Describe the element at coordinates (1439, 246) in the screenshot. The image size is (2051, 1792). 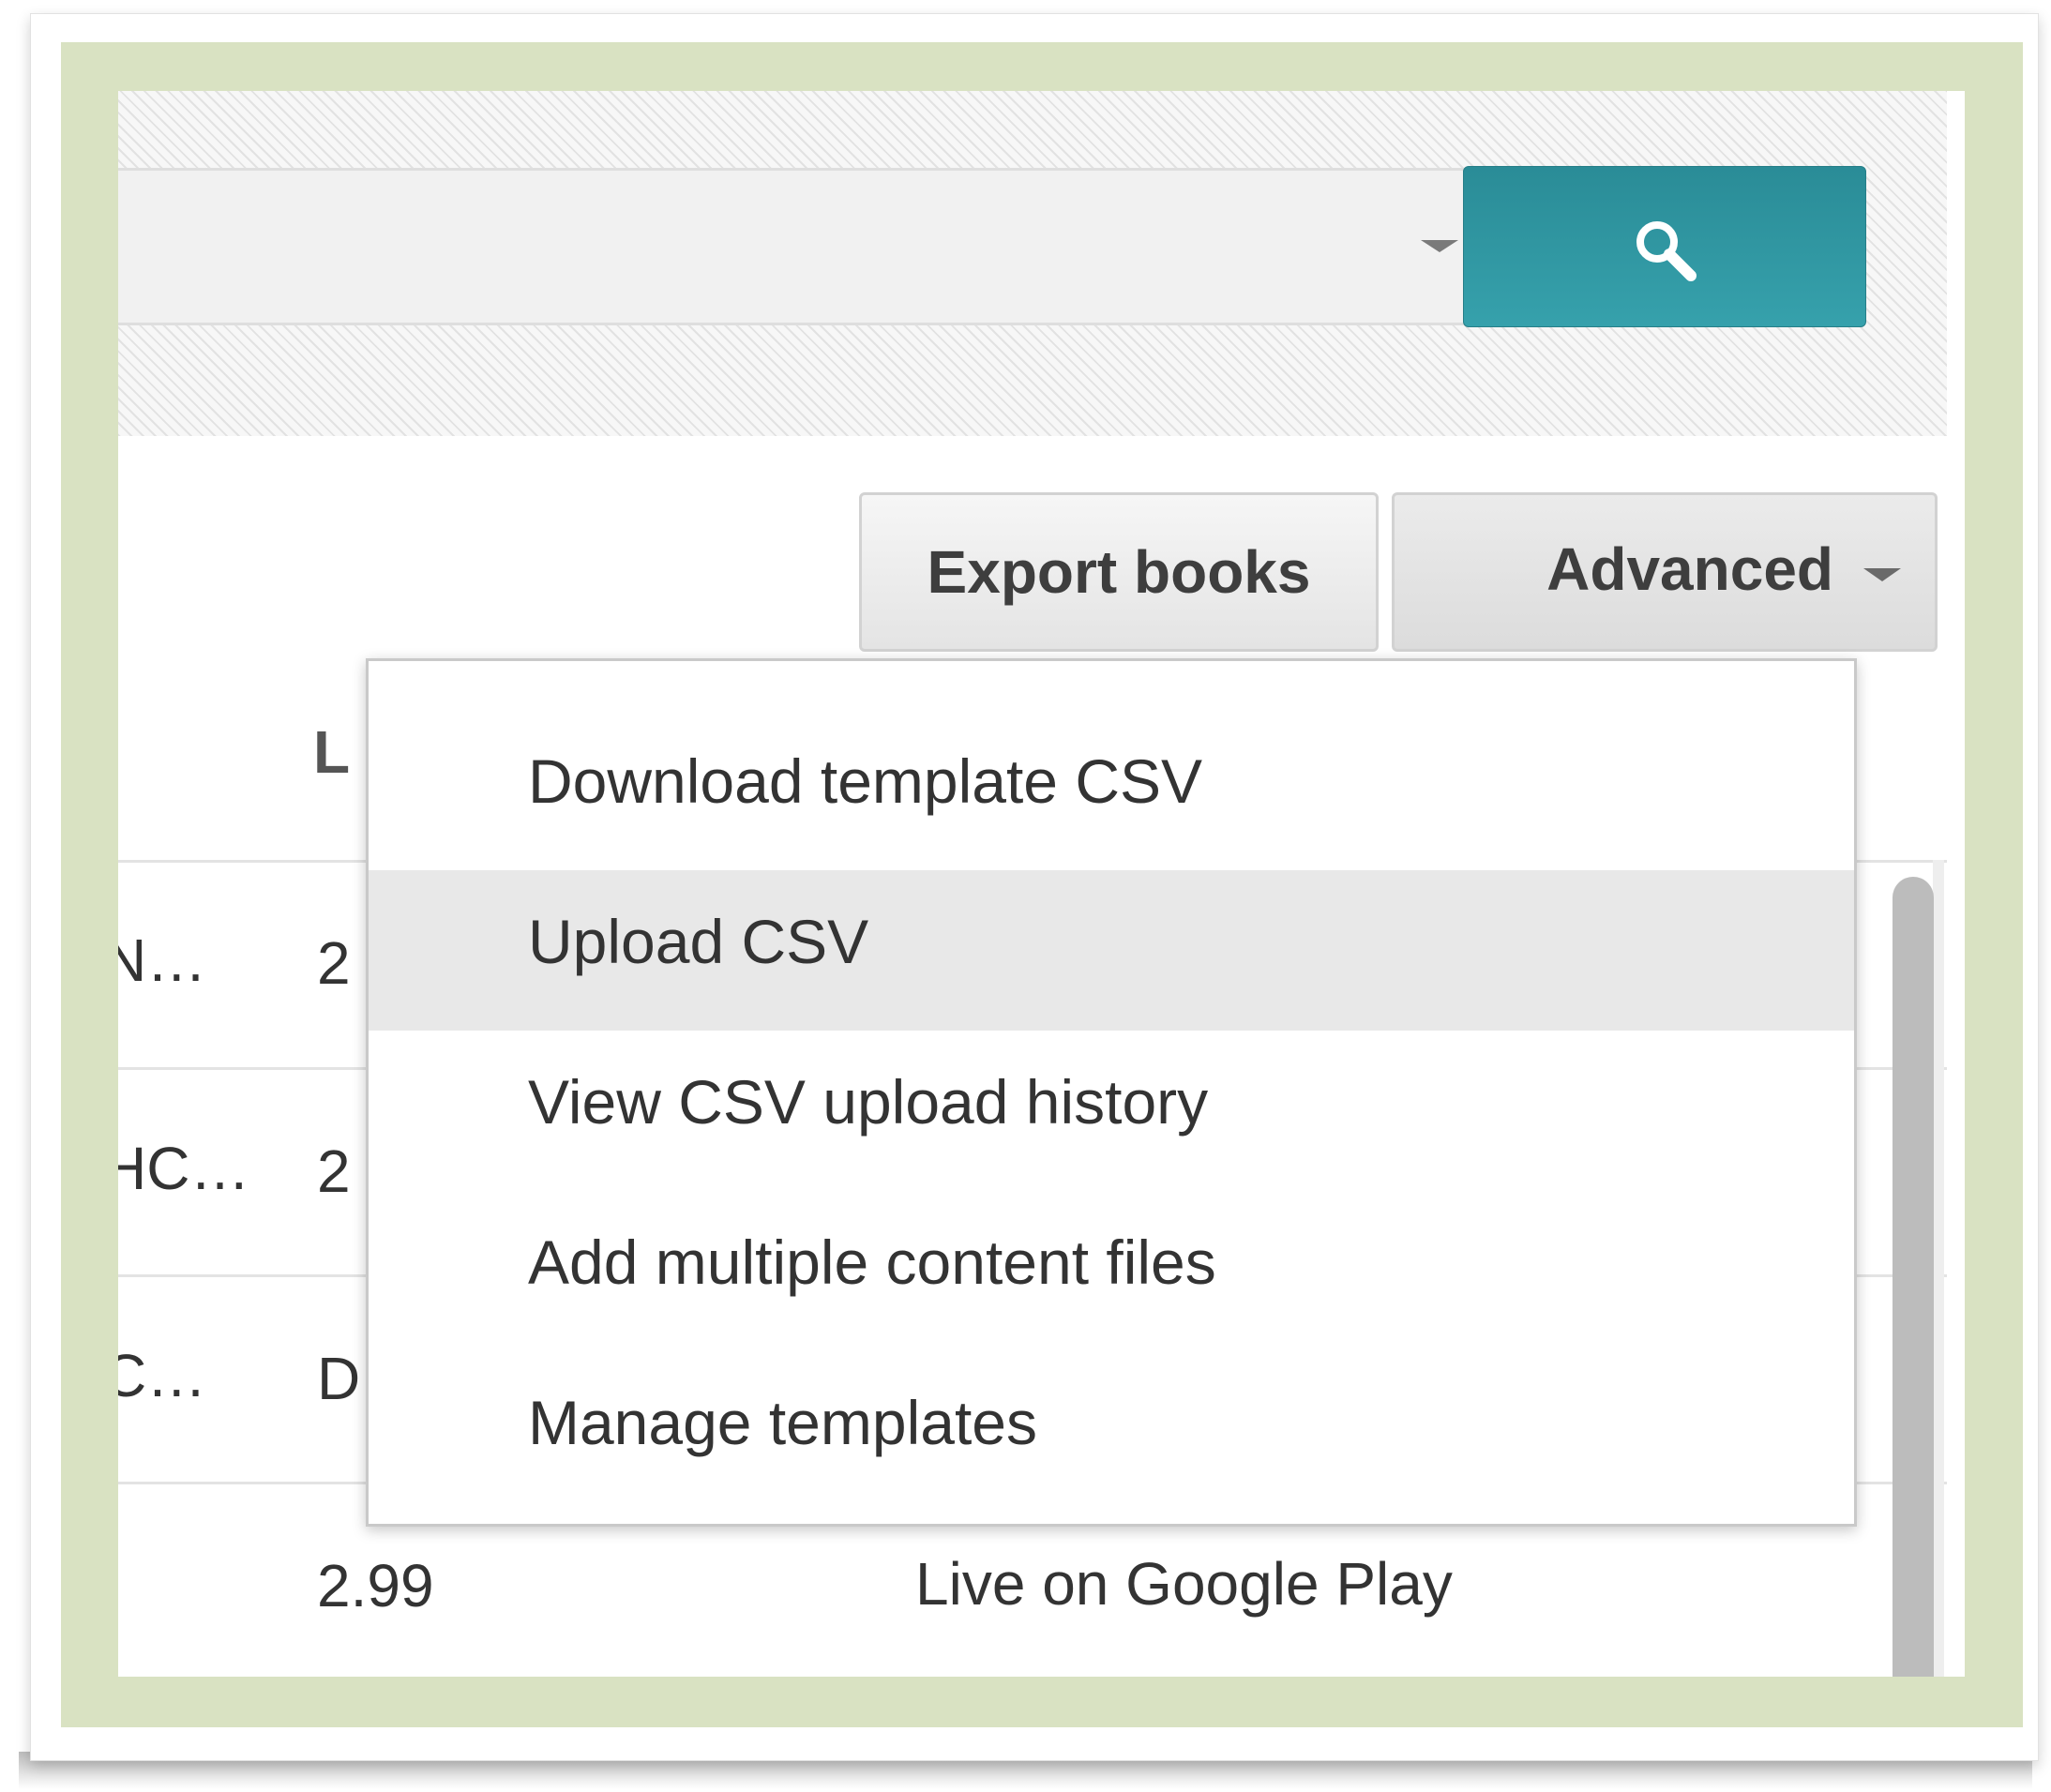
I see `chevron-down-icon` at that location.